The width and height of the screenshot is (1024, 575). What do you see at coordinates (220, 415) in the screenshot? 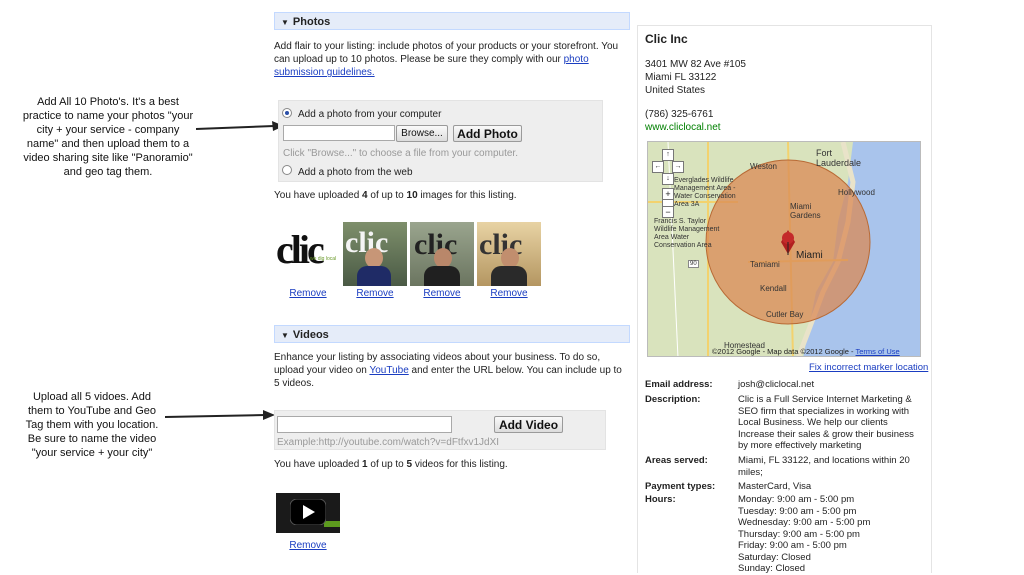
I see `videos-arrow-icon` at bounding box center [220, 415].